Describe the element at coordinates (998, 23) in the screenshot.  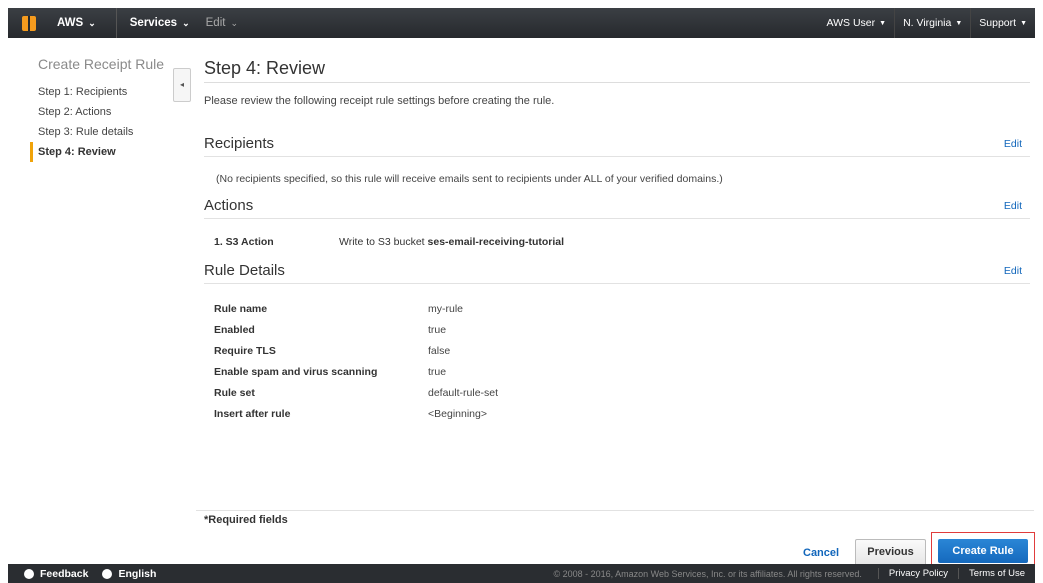
I see `support-menu-label: Support` at that location.